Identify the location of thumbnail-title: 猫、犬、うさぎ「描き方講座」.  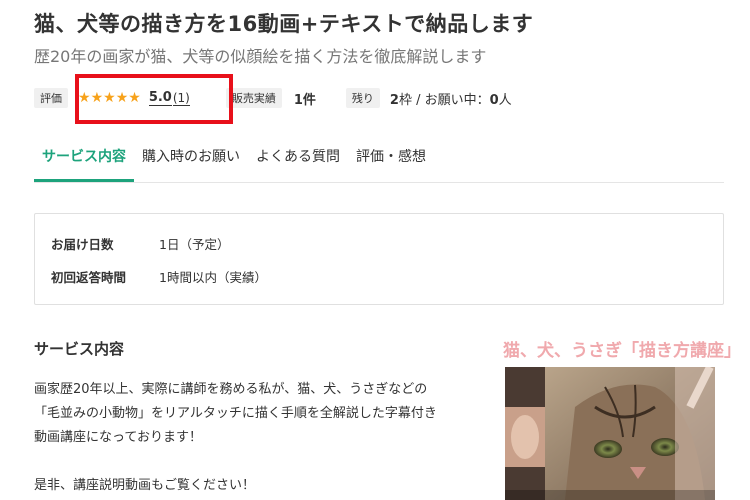
(622, 351).